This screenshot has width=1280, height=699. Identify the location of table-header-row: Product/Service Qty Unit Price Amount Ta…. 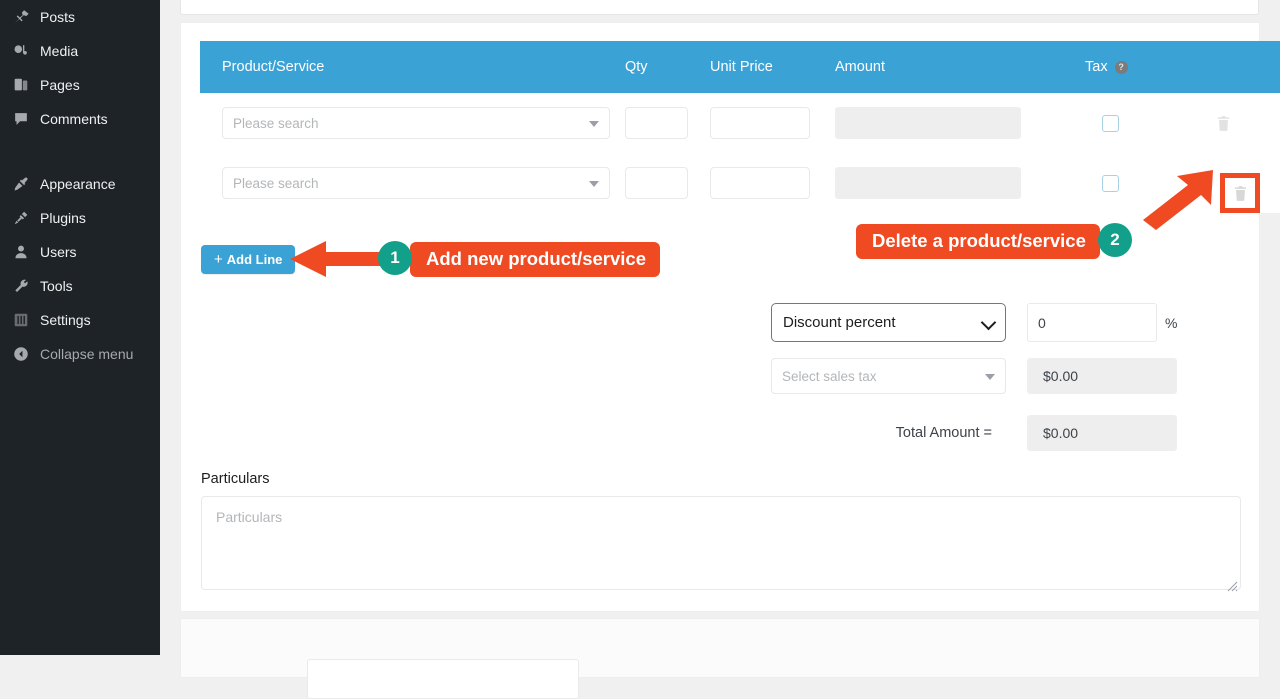
(740, 67).